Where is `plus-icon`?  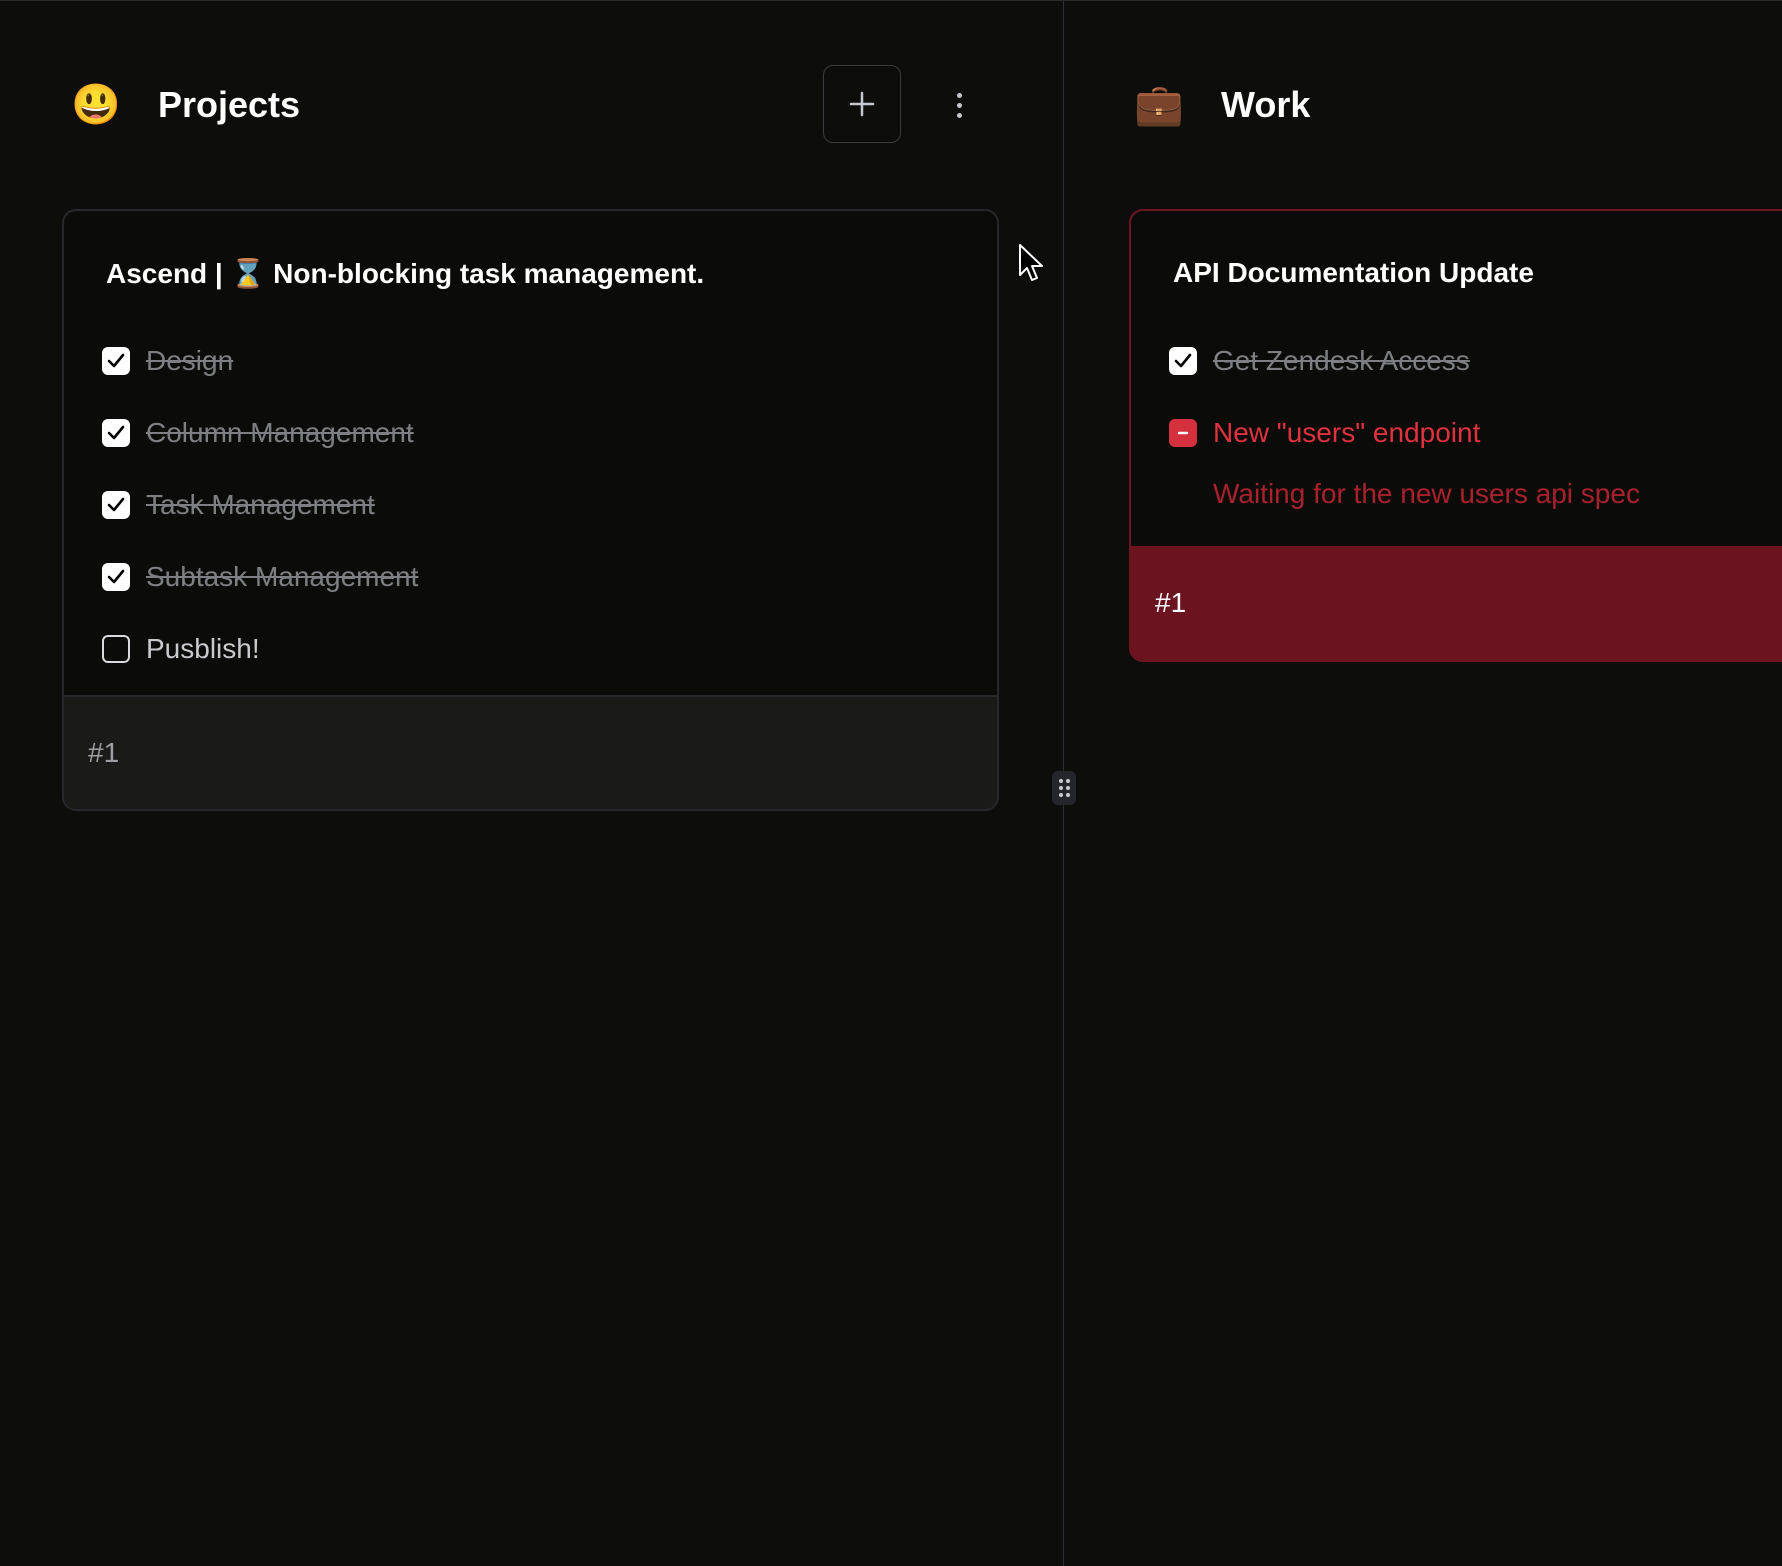 plus-icon is located at coordinates (862, 104).